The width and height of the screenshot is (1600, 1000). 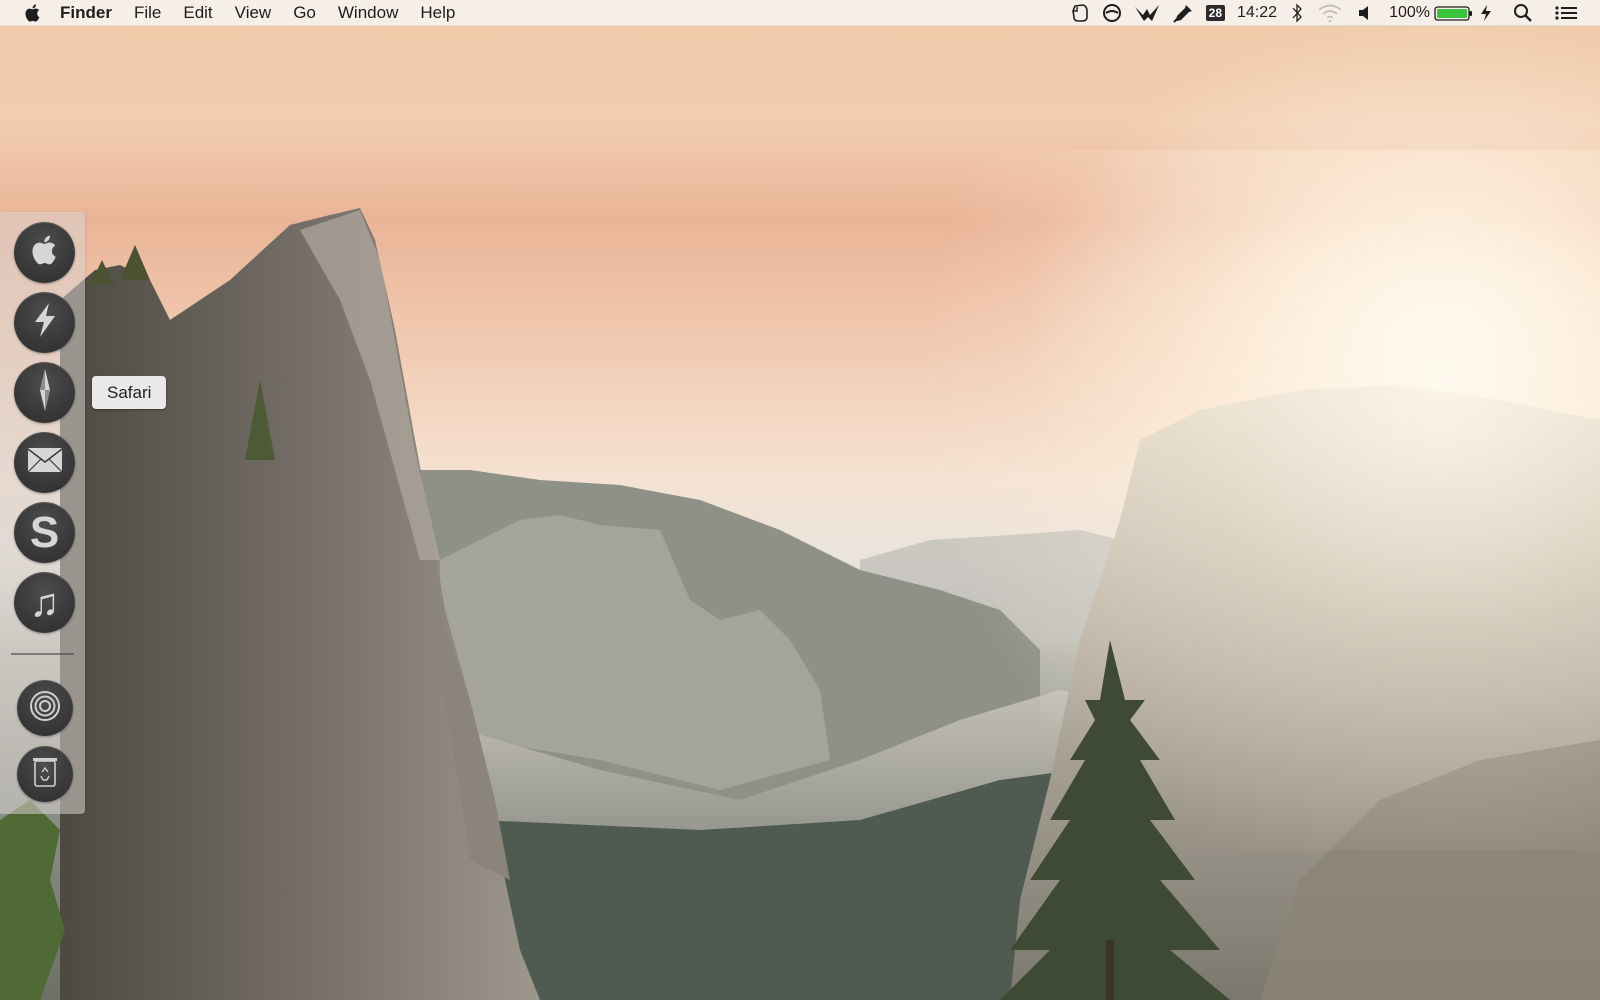 What do you see at coordinates (1489, 13) in the screenshot?
I see `charging-bolt-icon` at bounding box center [1489, 13].